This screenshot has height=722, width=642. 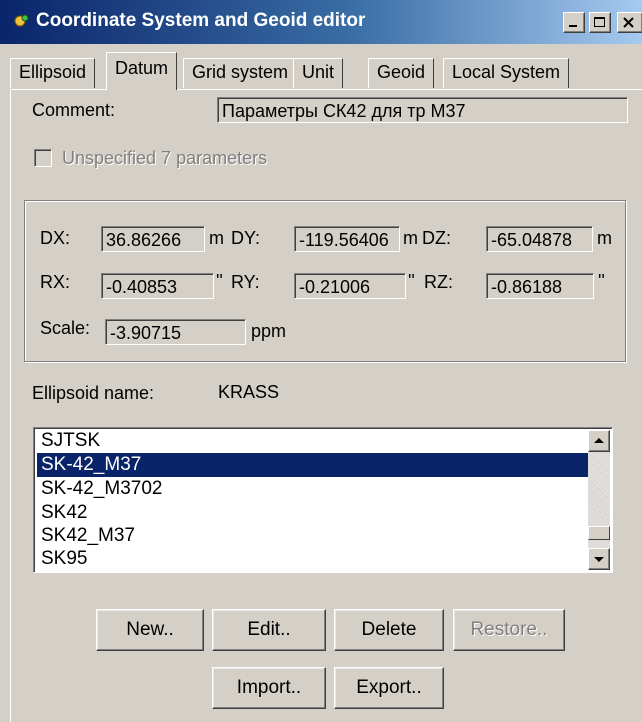 I want to click on maximize-button, so click(x=600, y=22).